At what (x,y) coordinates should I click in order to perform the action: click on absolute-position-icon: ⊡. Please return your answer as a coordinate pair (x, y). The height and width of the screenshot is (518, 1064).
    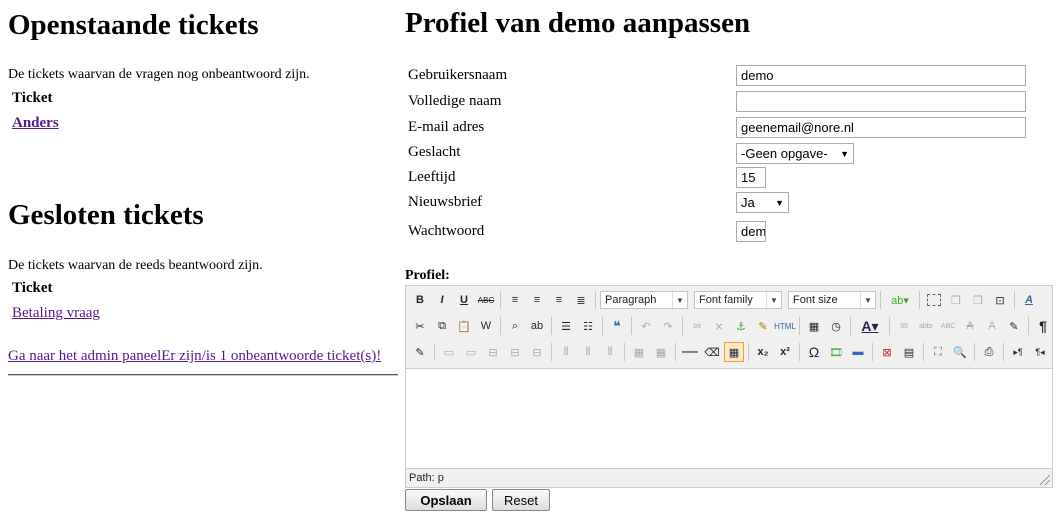
    Looking at the image, I should click on (1000, 300).